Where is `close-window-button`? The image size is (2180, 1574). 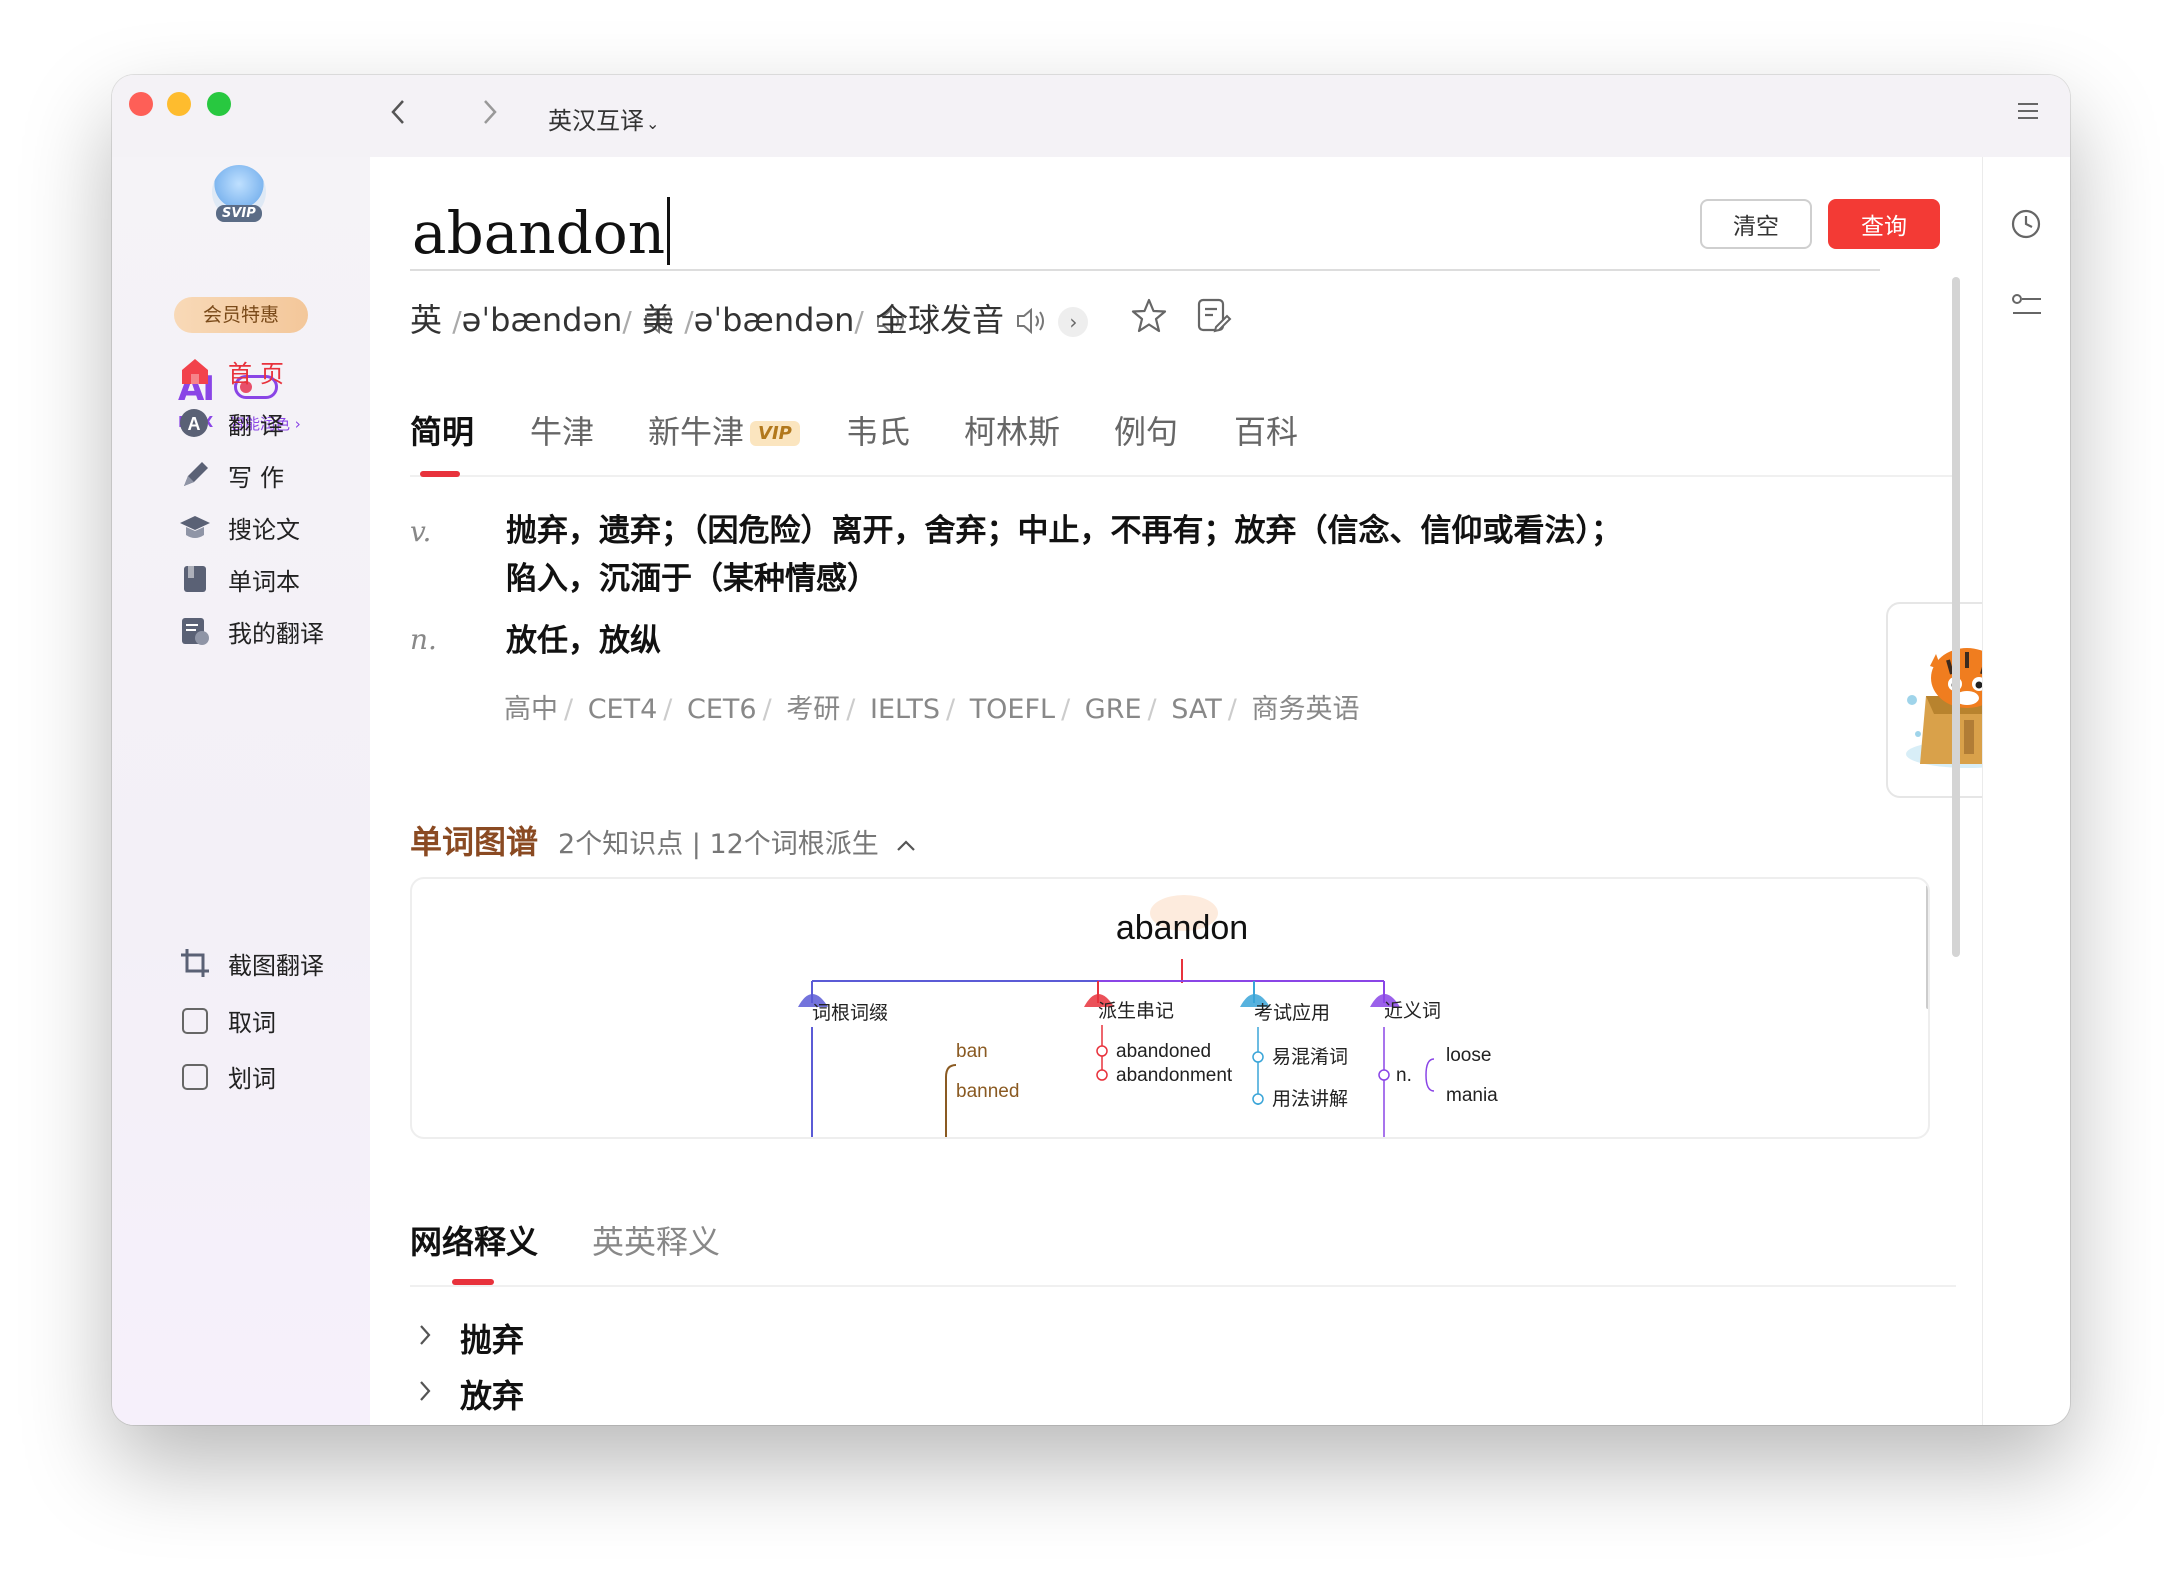
close-window-button is located at coordinates (141, 104).